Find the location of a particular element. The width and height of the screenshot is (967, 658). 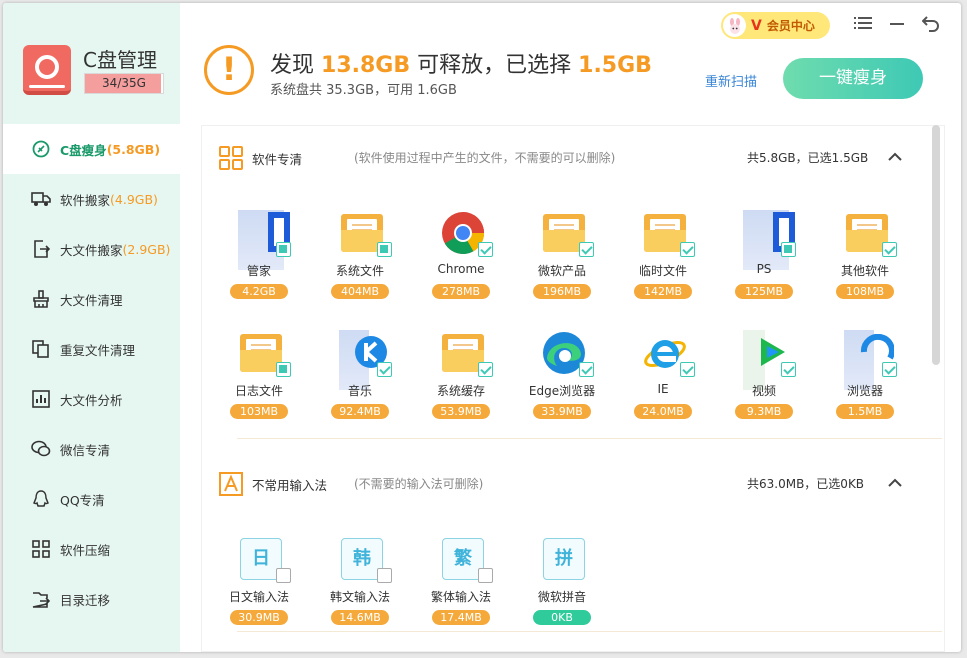

item-label: 微软产品 is located at coordinates (561, 271).